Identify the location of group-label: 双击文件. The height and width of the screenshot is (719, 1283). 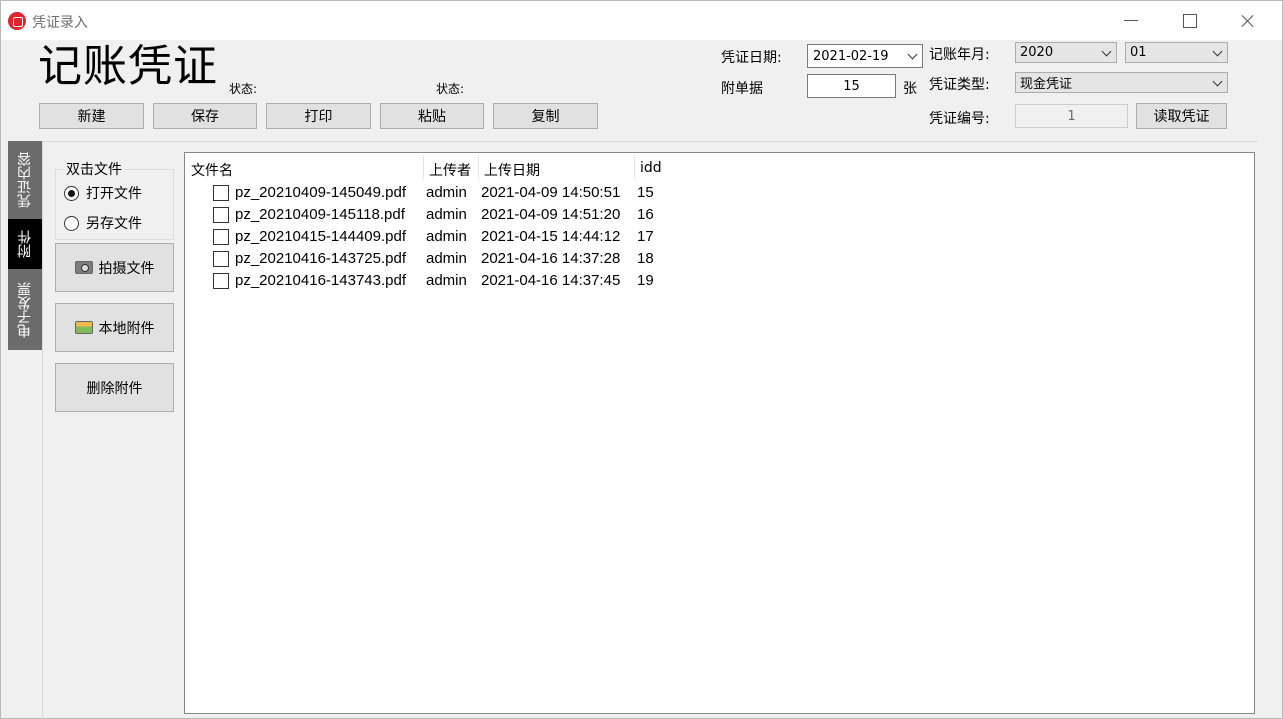
(94, 169).